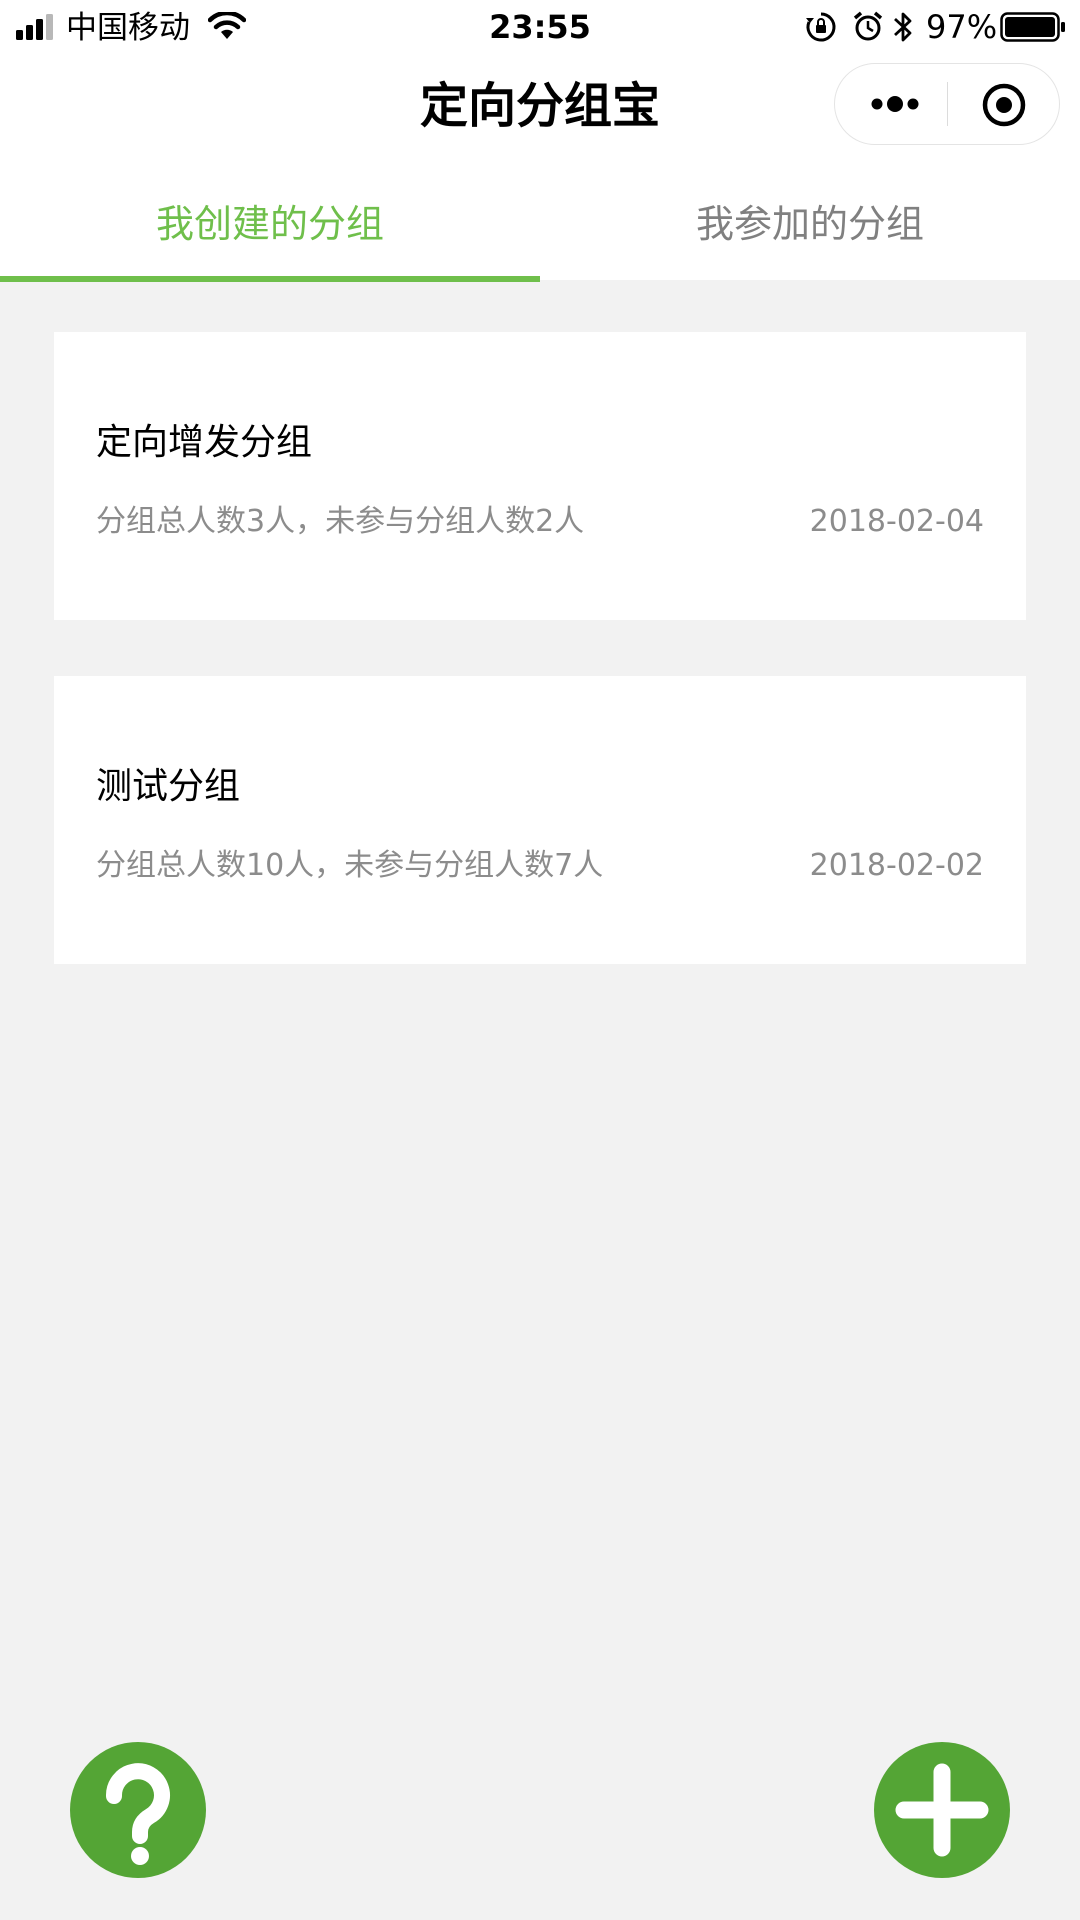 The image size is (1080, 1920). Describe the element at coordinates (204, 442) in the screenshot. I see `group-name: 定向增发分组` at that location.